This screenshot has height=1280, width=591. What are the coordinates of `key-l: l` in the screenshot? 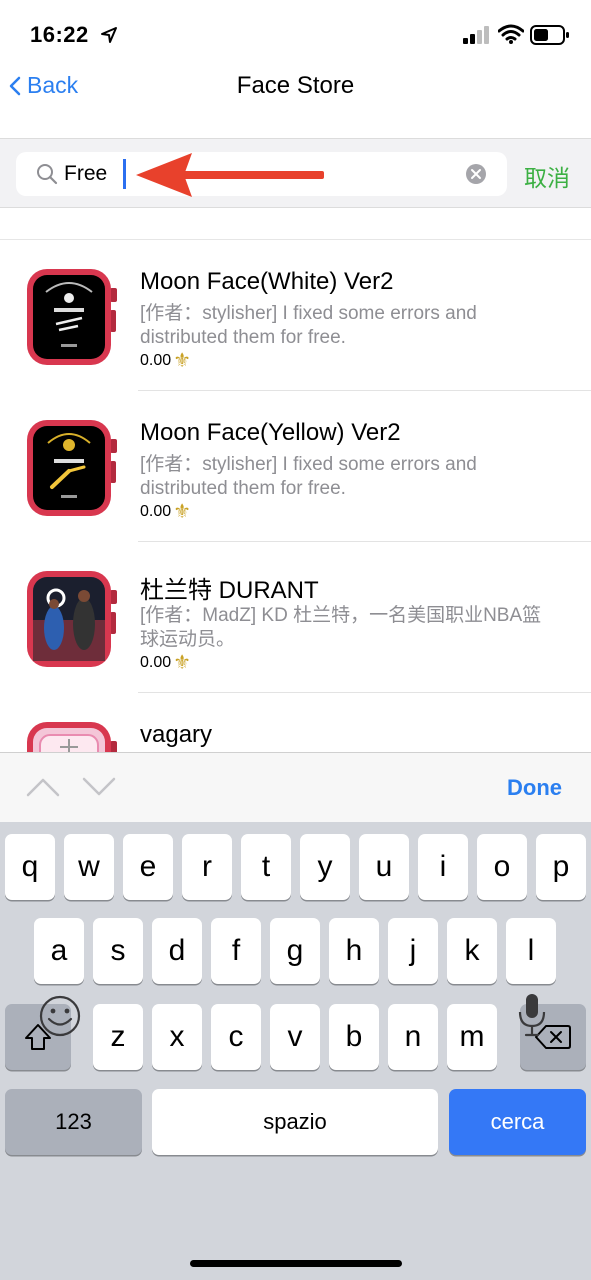 It's located at (531, 951).